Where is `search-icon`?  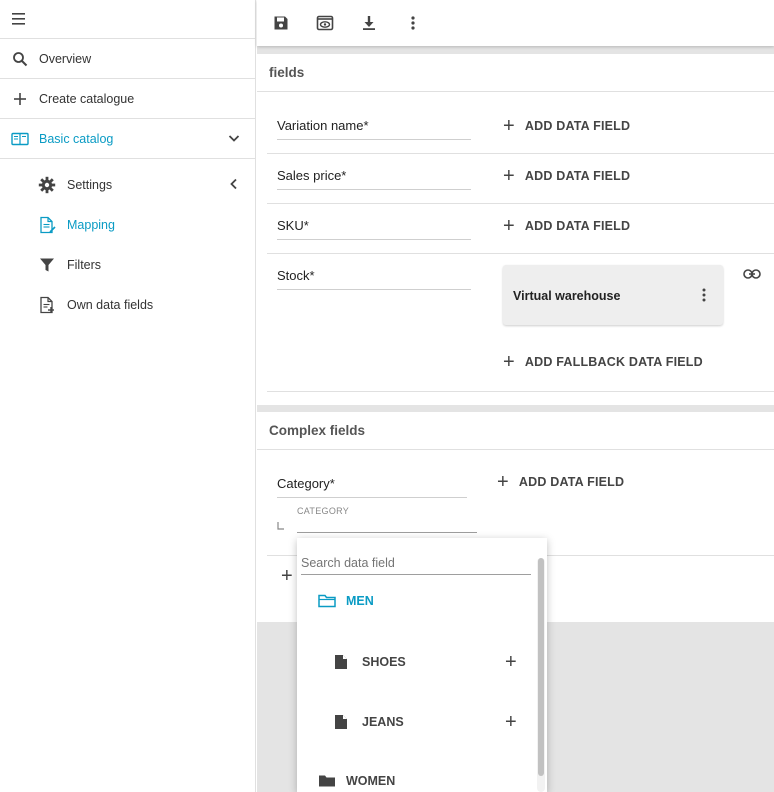 search-icon is located at coordinates (20, 59).